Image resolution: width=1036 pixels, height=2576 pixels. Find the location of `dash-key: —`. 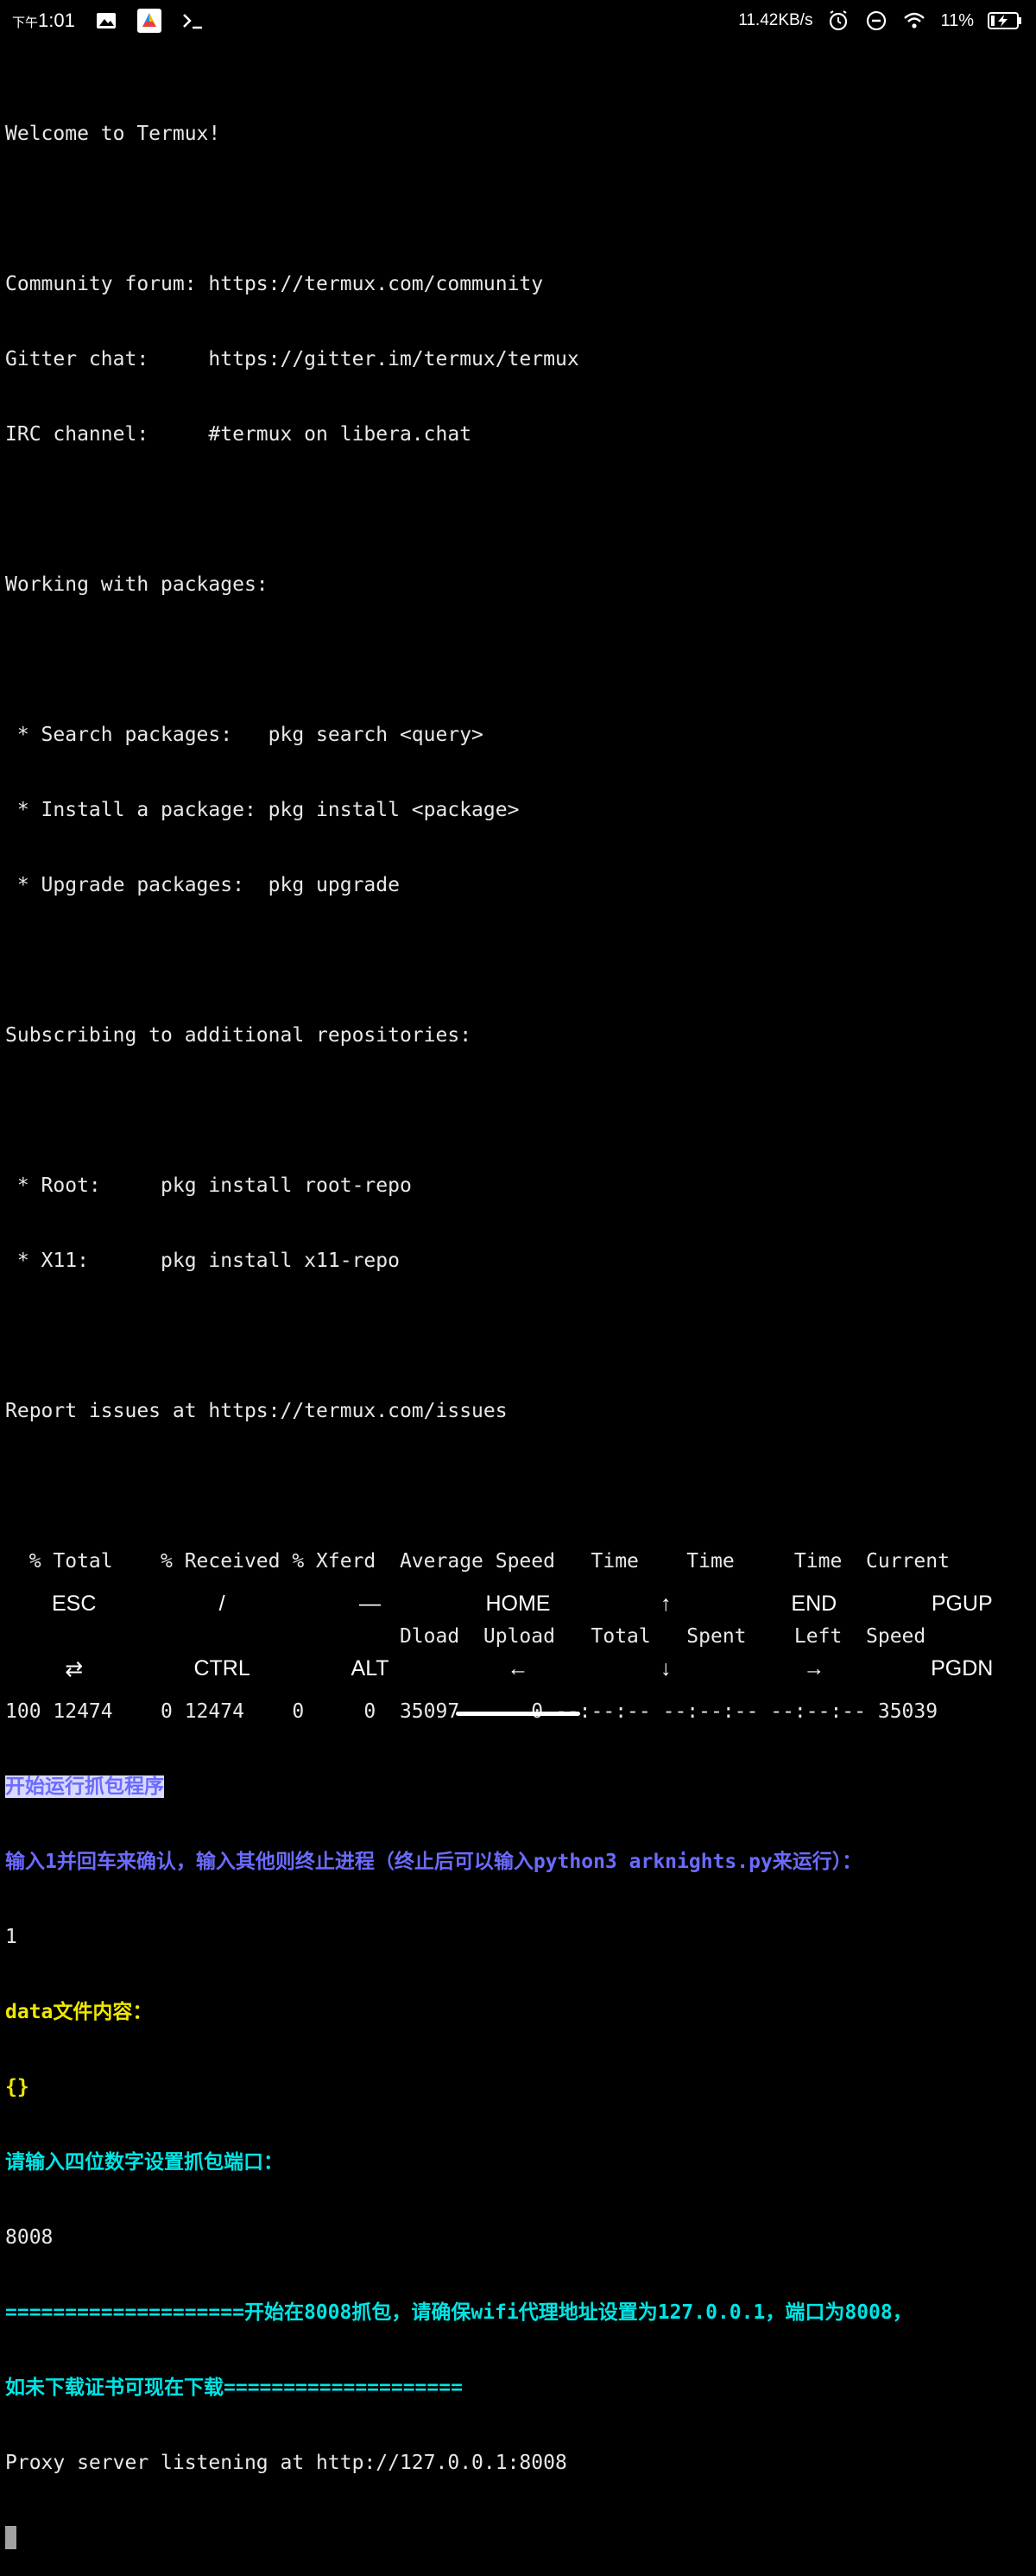

dash-key: — is located at coordinates (370, 1604).